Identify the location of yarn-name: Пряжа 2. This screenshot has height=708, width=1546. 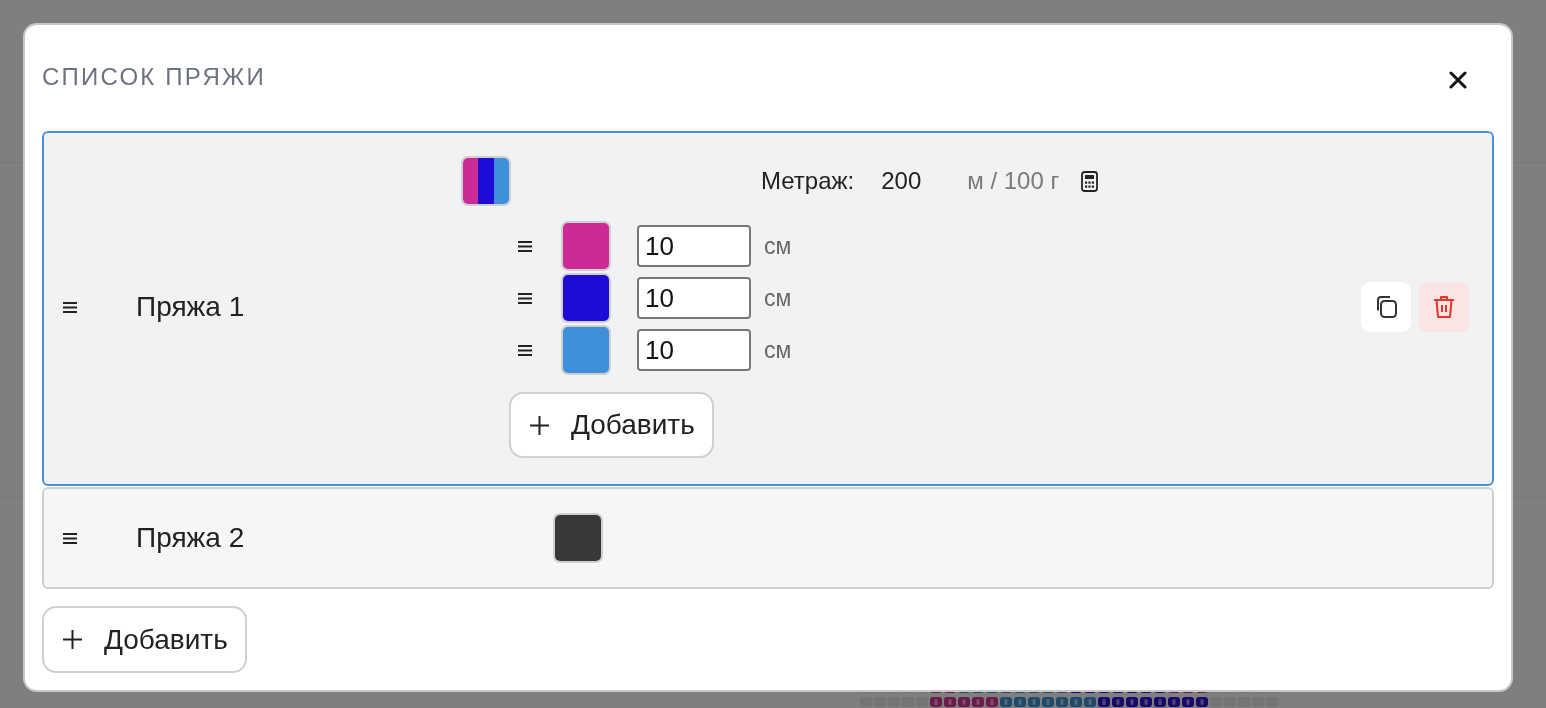
(190, 538).